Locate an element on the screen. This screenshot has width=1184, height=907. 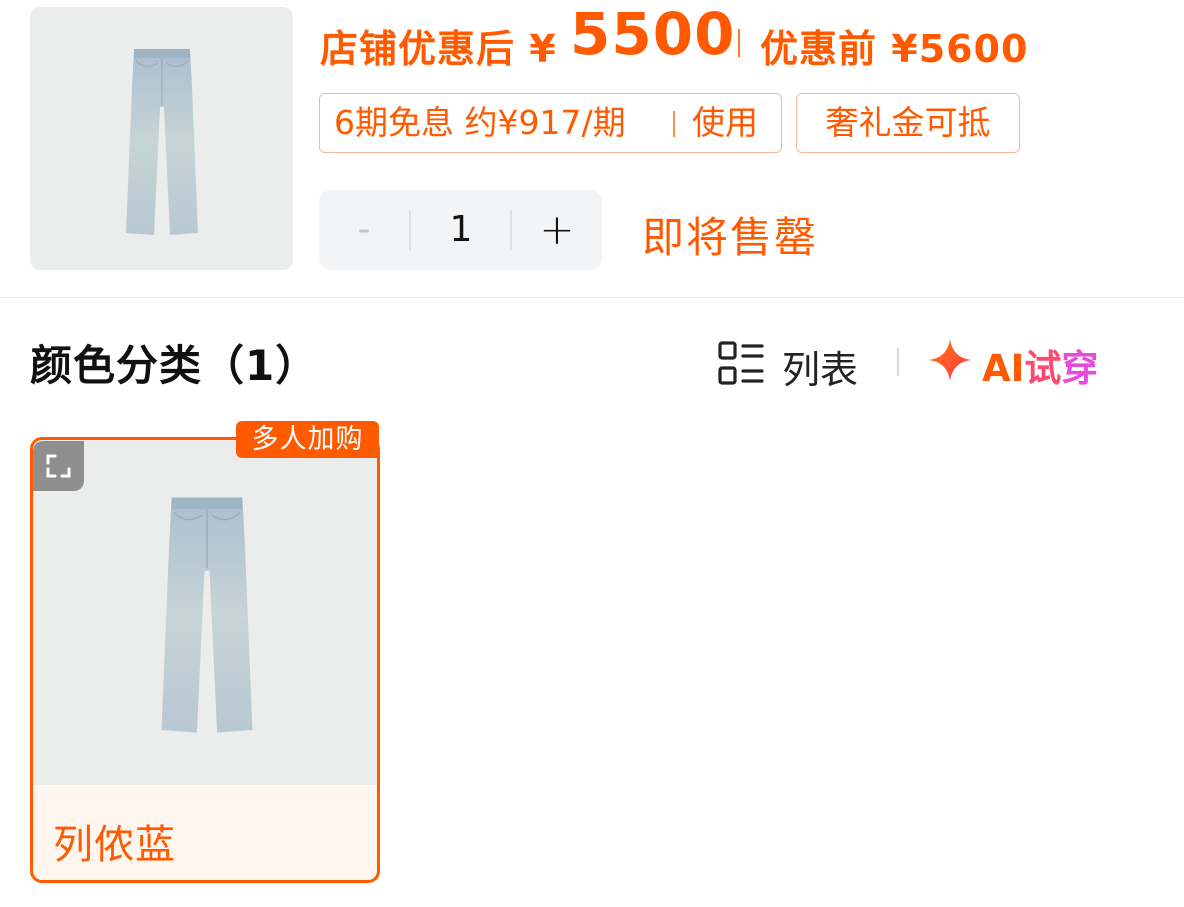
price-after-label: 店铺优惠后 ¥ is located at coordinates (438, 49).